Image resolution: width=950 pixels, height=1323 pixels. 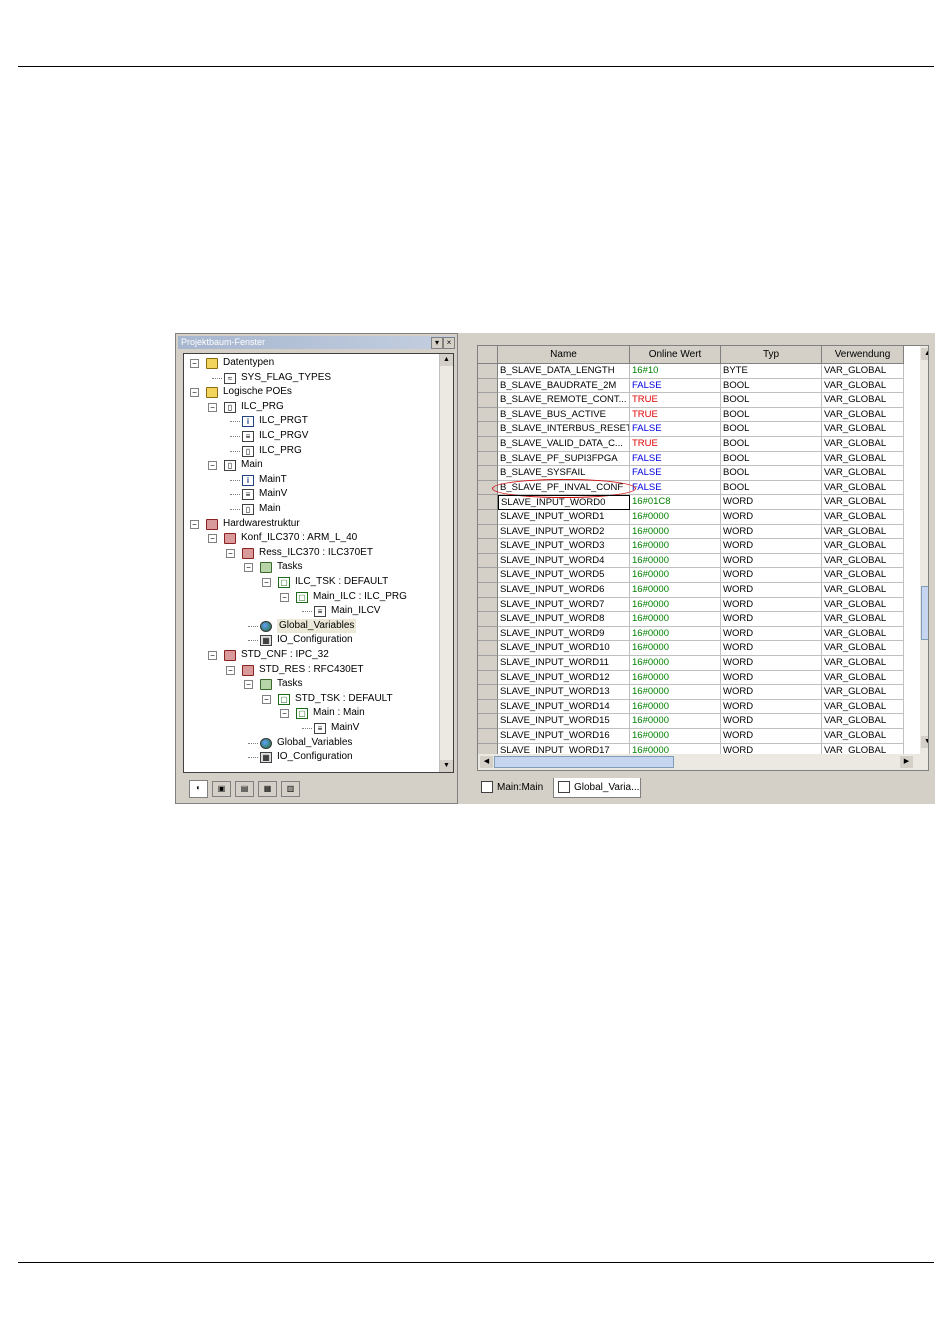 What do you see at coordinates (675, 355) in the screenshot?
I see `column-header: Online Wert` at bounding box center [675, 355].